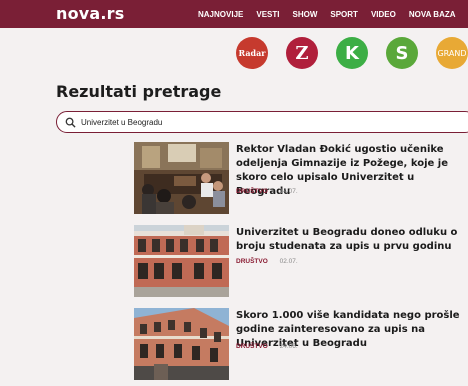 Image resolution: width=468 pixels, height=386 pixels. What do you see at coordinates (432, 14) in the screenshot?
I see `nav-item-nova-baza: NOVA BAZA` at bounding box center [432, 14].